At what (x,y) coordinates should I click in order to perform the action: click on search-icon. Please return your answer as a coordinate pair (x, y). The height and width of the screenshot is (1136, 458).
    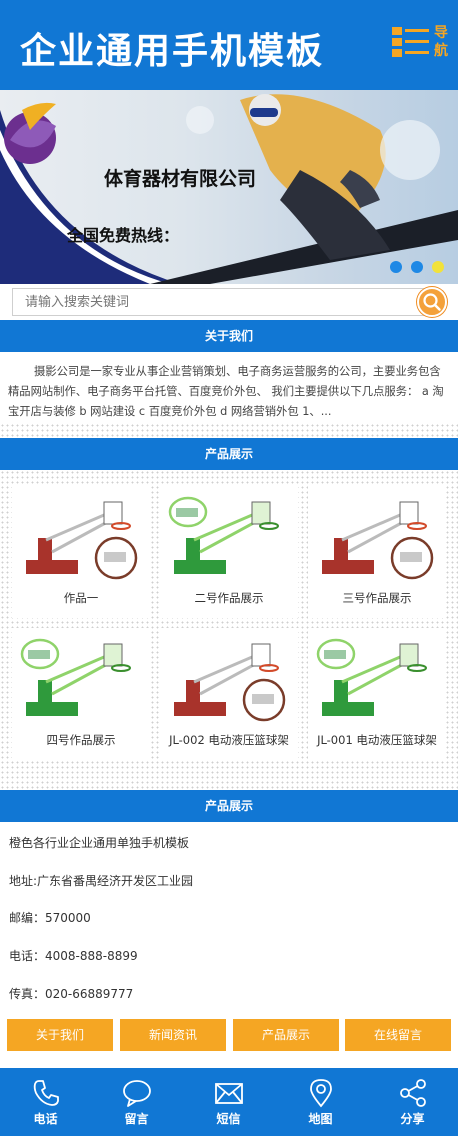
    Looking at the image, I should click on (432, 302).